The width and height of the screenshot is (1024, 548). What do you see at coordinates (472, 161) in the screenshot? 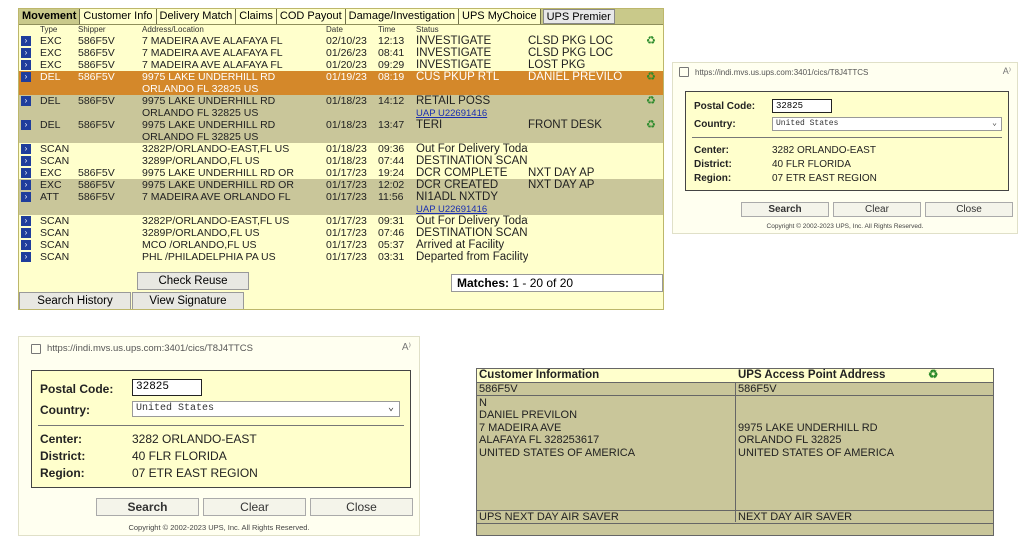
I see `cell-status: DESTINATION SCAN` at bounding box center [472, 161].